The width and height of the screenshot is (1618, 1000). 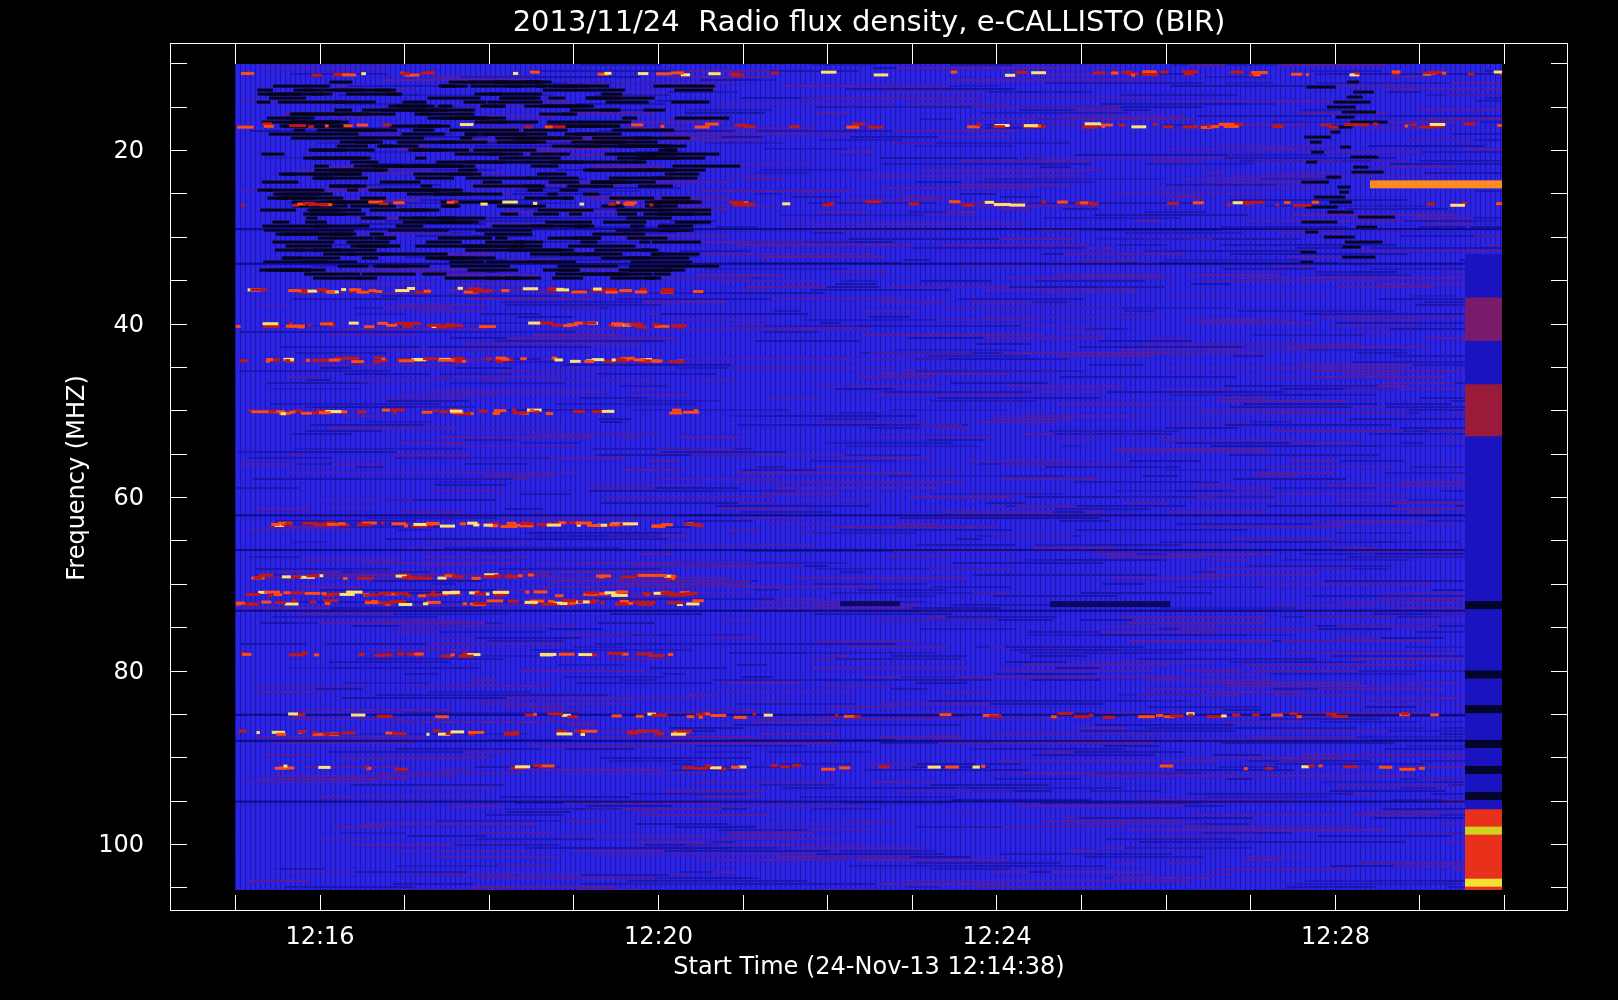 I want to click on tick-label: 40, so click(x=128, y=323).